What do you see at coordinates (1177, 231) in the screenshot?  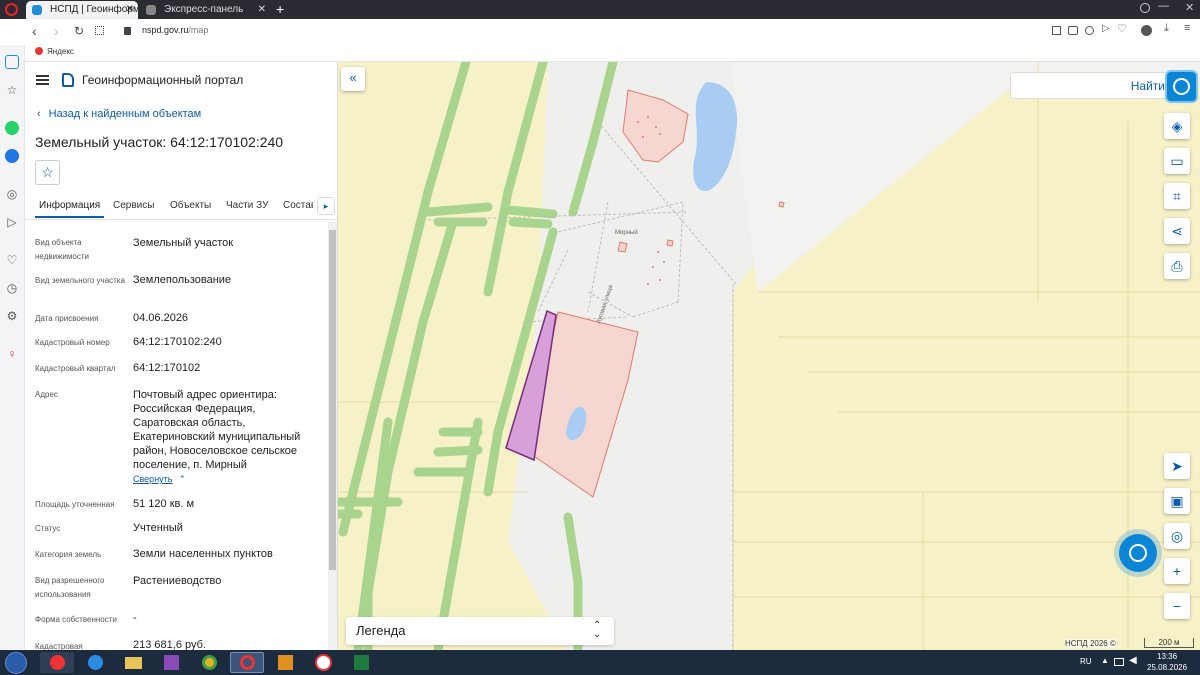 I see `share-button: ⋖` at bounding box center [1177, 231].